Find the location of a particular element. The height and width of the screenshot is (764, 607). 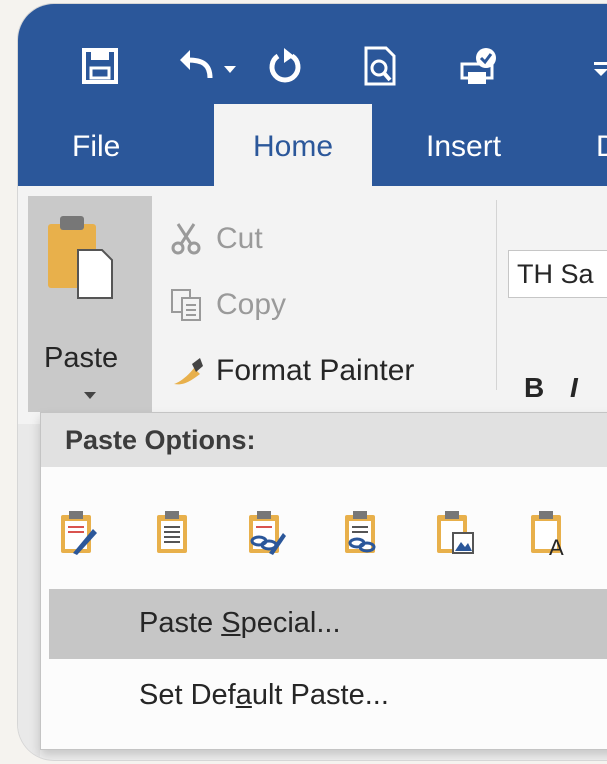

quick-access-toolbar is located at coordinates (312, 54).